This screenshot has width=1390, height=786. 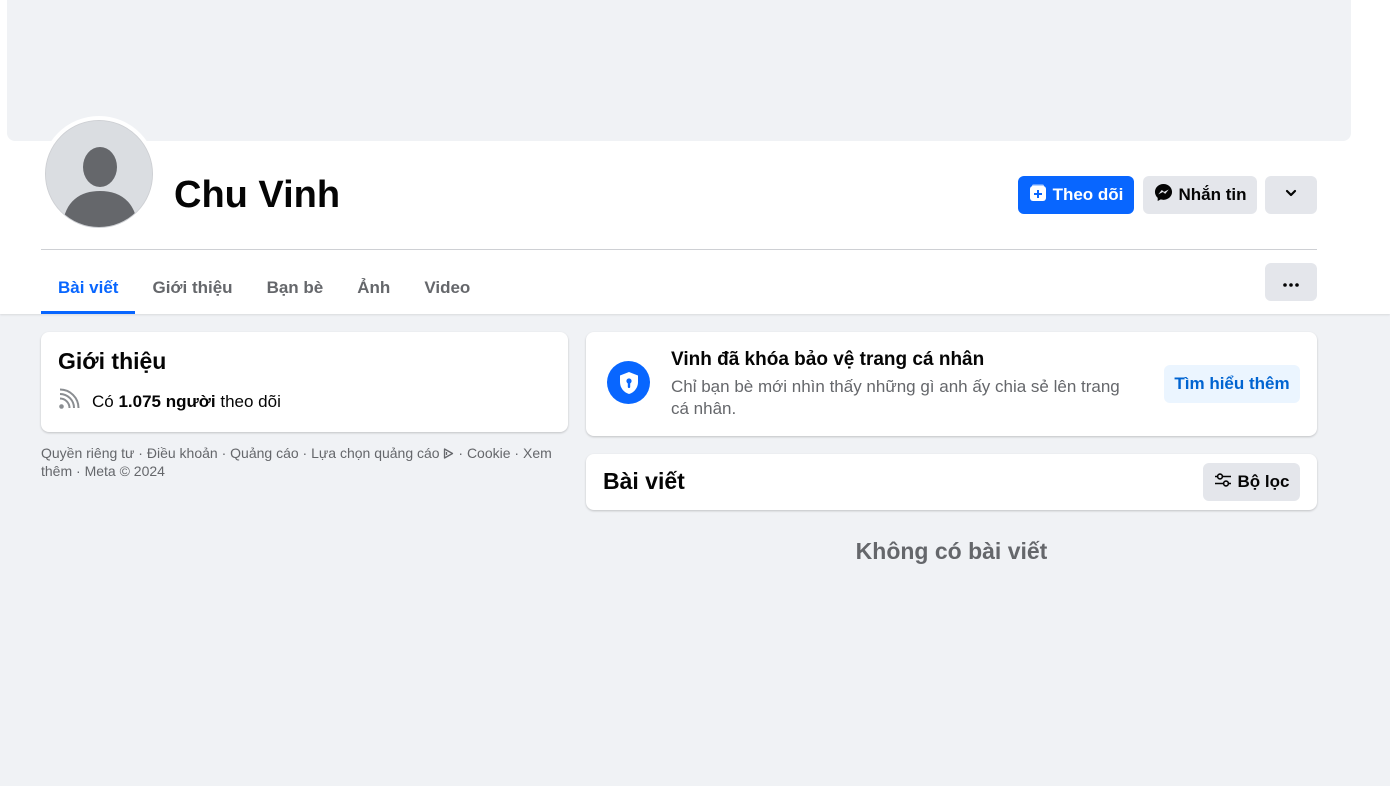 I want to click on profile-options-button, so click(x=1291, y=195).